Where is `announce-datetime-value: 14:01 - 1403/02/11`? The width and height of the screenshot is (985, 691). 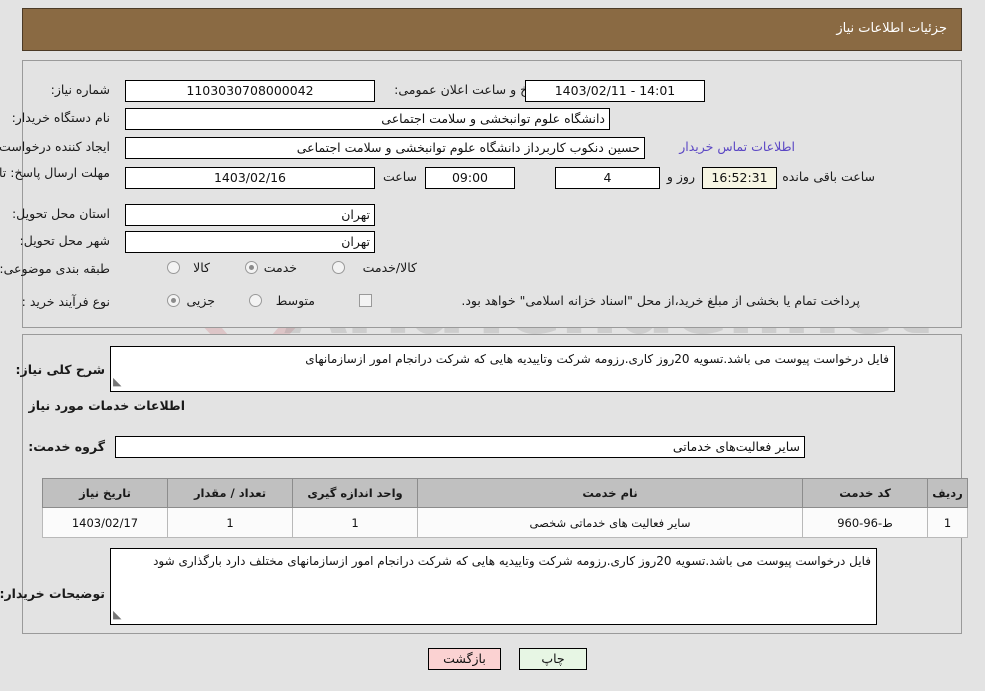
announce-datetime-value: 14:01 - 1403/02/11 is located at coordinates (615, 91).